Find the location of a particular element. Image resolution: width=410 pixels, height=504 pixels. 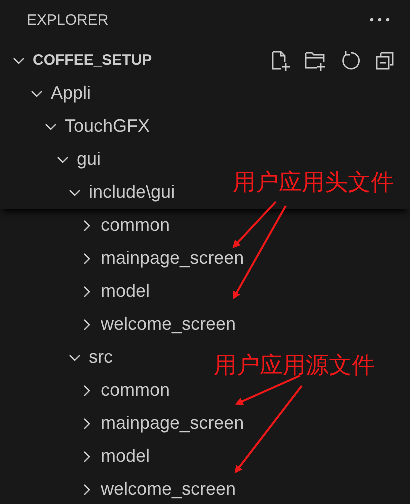

annotation-text: 用户应用源文件 is located at coordinates (294, 366).